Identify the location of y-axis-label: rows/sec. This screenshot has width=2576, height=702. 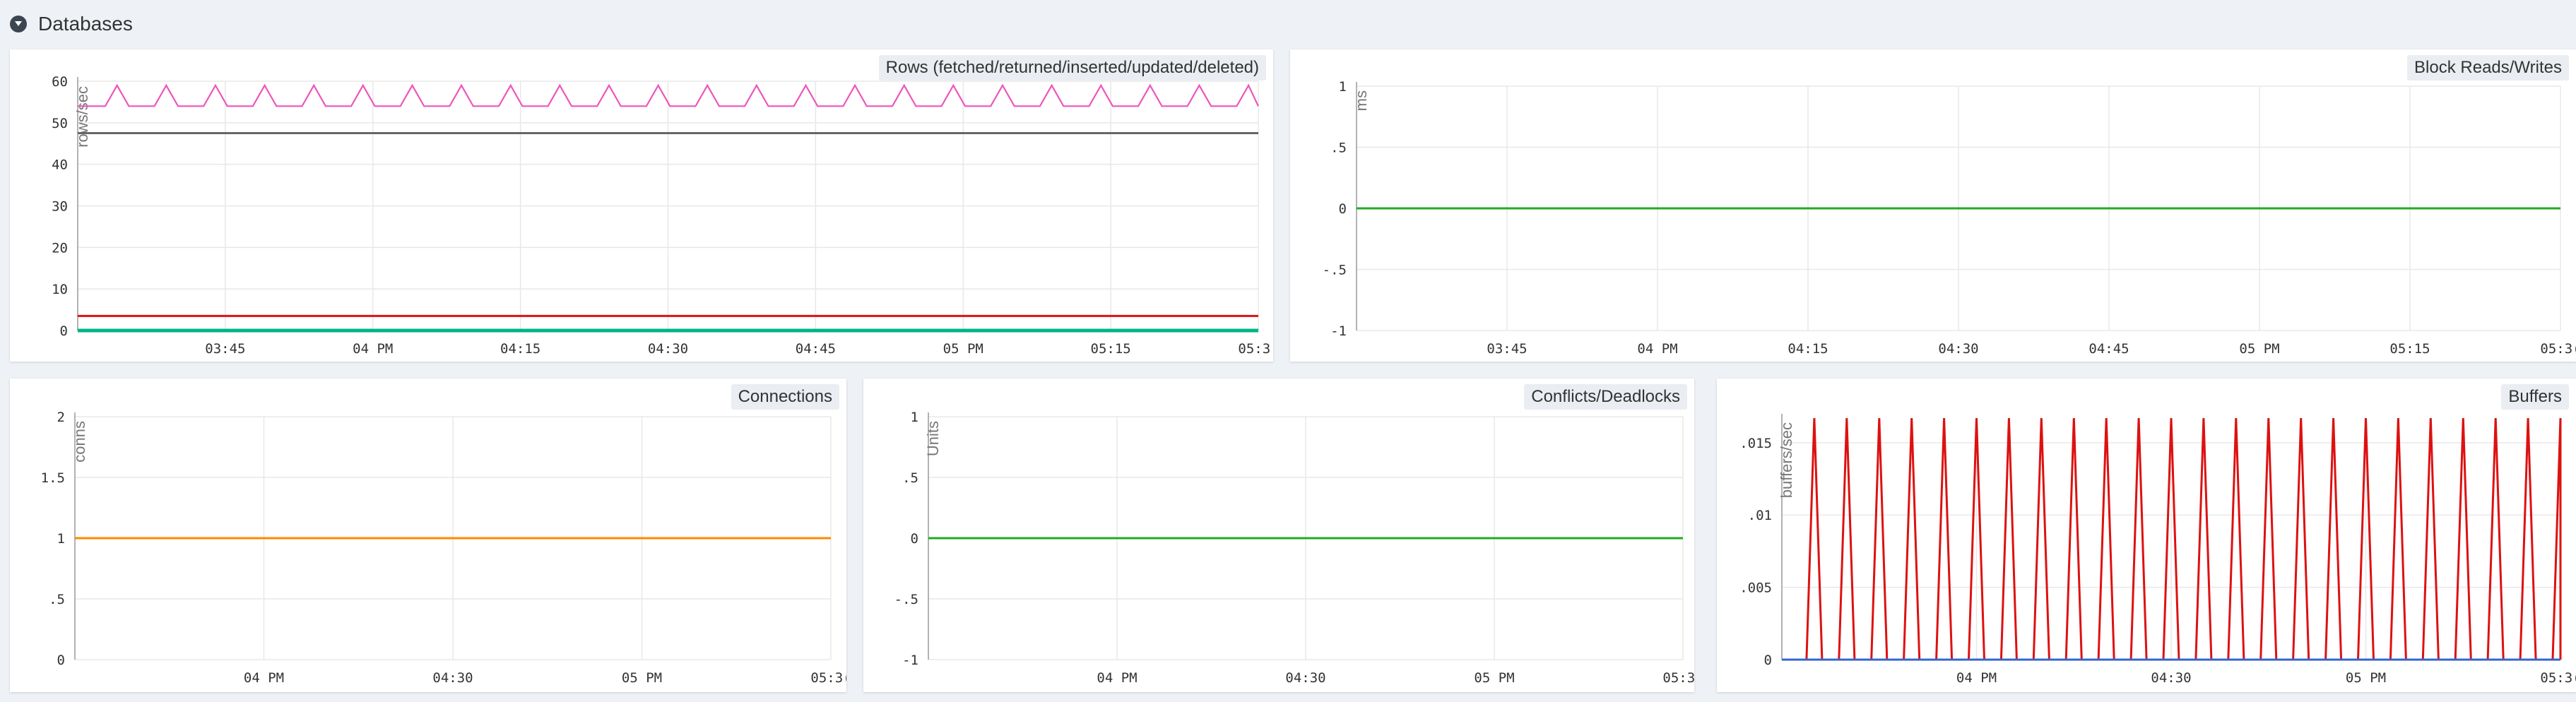
(82, 117).